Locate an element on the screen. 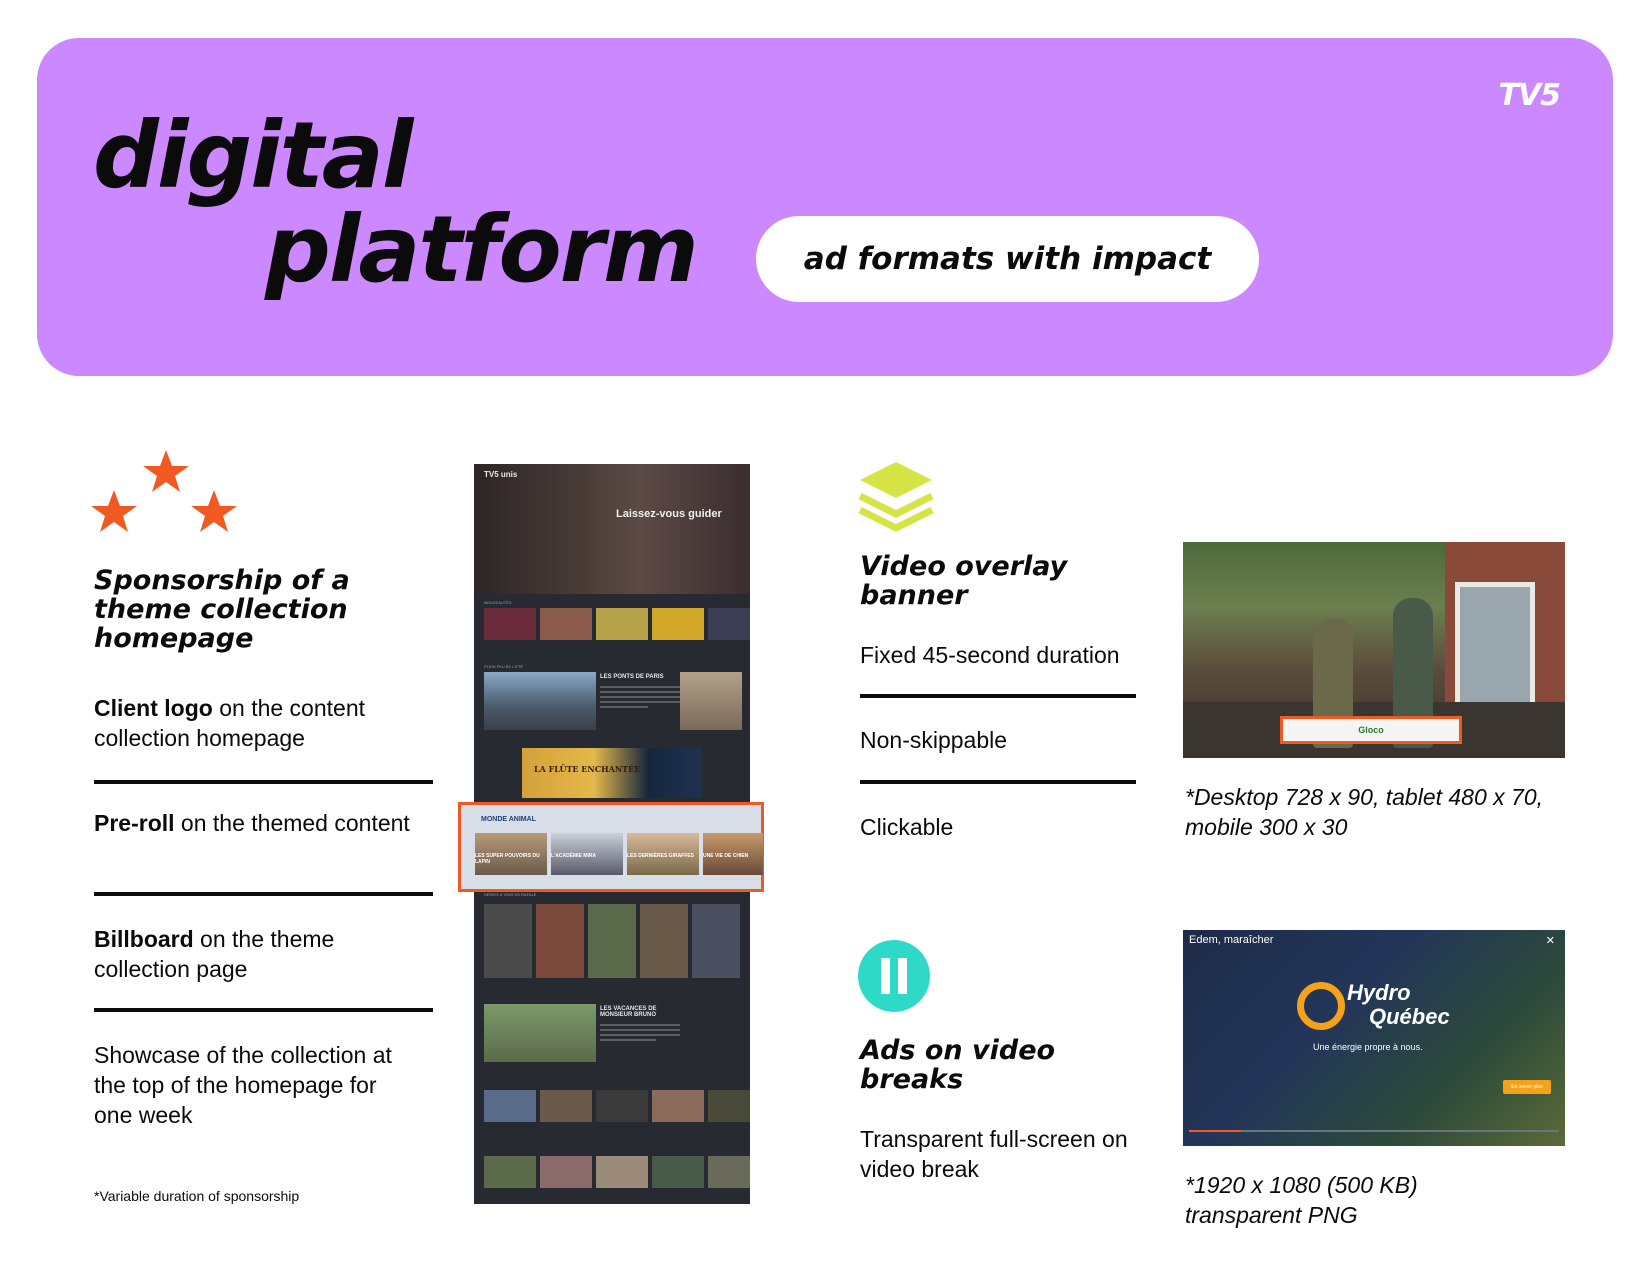 This screenshot has width=1650, height=1275. brand-tagline: Une énergie propre à nous. is located at coordinates (1368, 1047).